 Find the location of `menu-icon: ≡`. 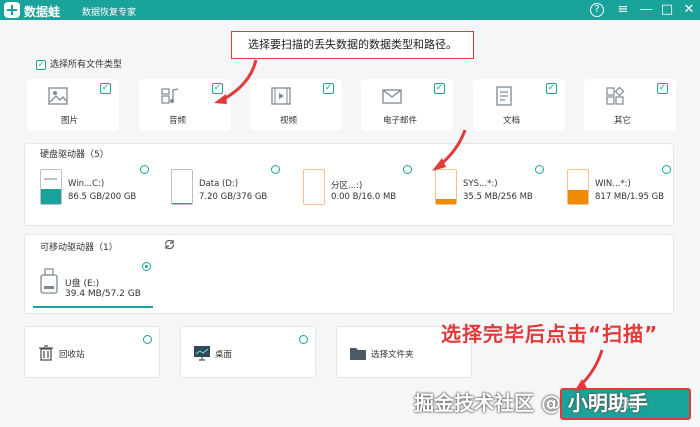

menu-icon: ≡ is located at coordinates (623, 10).